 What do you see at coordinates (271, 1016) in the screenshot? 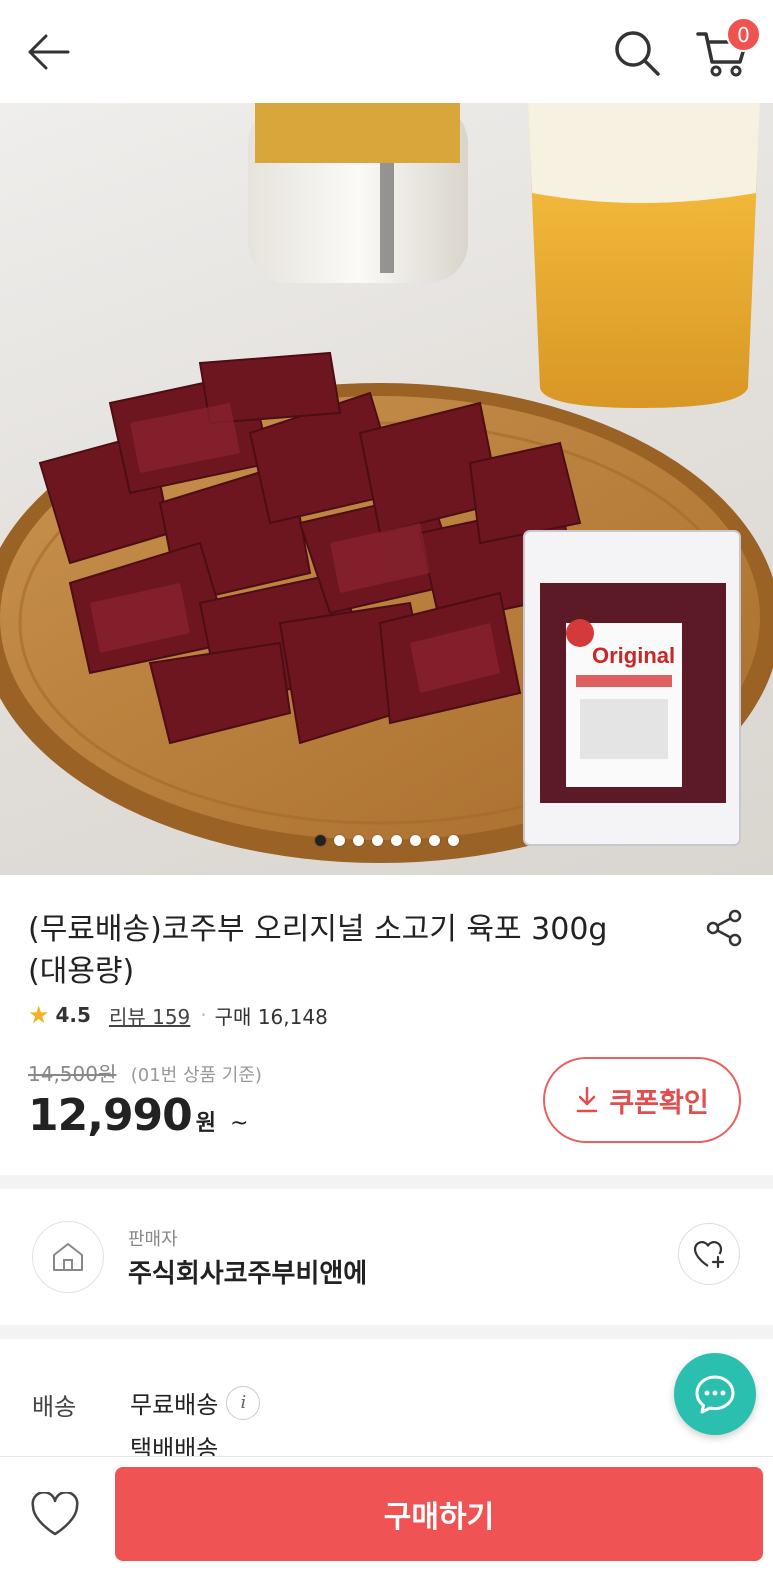
I see `purchase-count: 구매 16,148` at bounding box center [271, 1016].